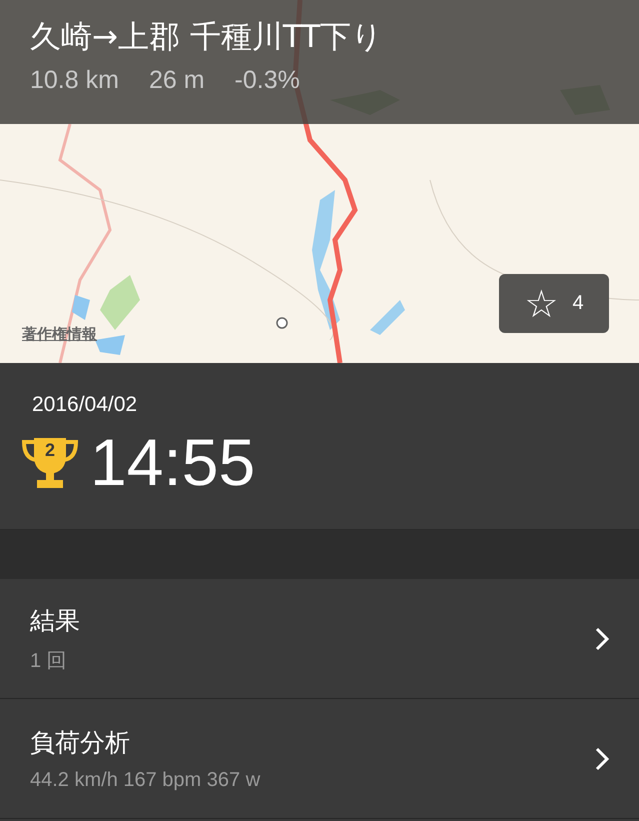 Image resolution: width=639 pixels, height=821 pixels. What do you see at coordinates (80, 743) in the screenshot?
I see `row-title: 負荷分析` at bounding box center [80, 743].